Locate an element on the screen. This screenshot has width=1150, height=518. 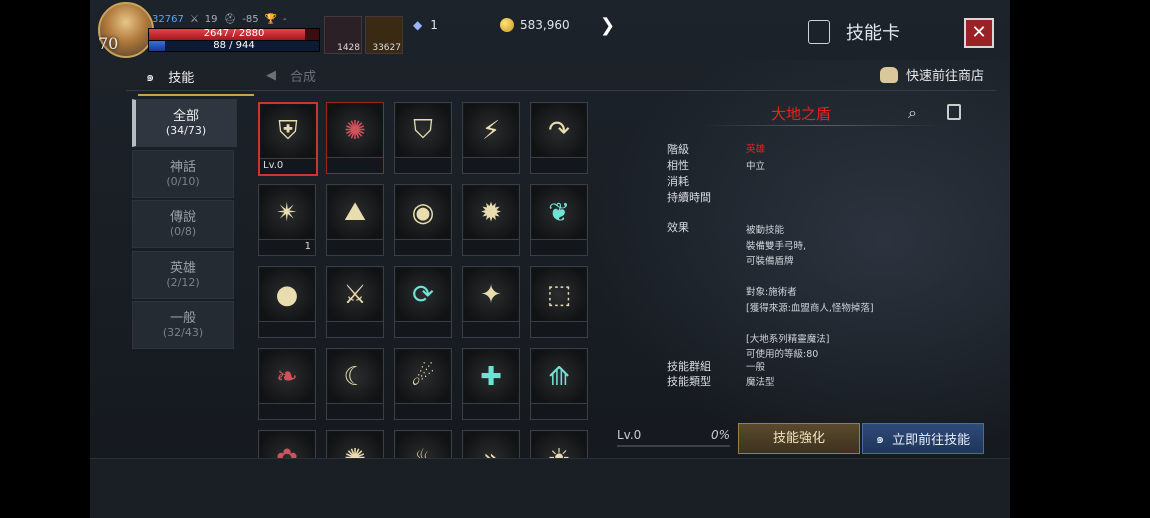
go-to-skill-label: 立即前往技能 is located at coordinates (931, 440).